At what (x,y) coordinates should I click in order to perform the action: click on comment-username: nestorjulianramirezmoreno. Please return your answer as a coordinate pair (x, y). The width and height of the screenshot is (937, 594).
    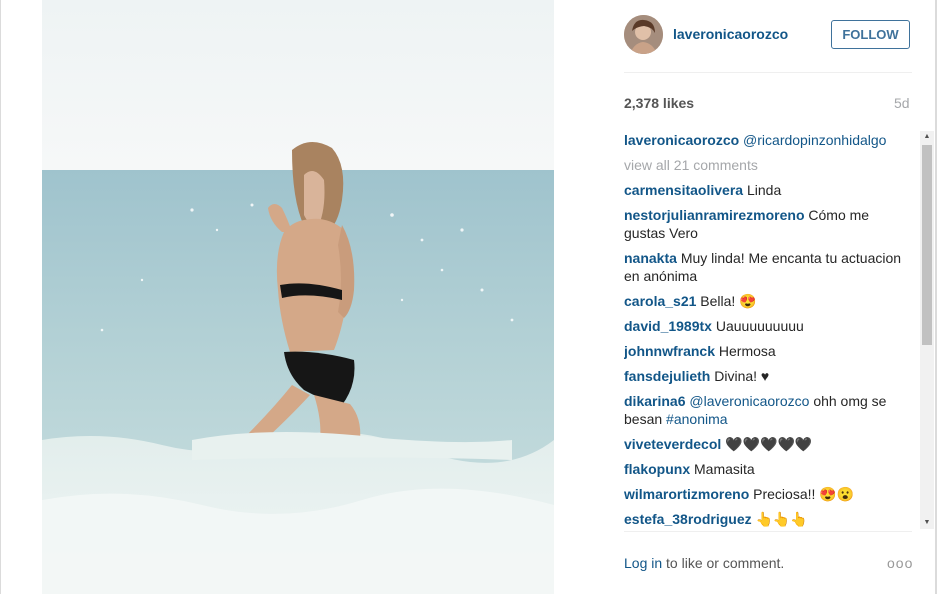
    Looking at the image, I should click on (714, 215).